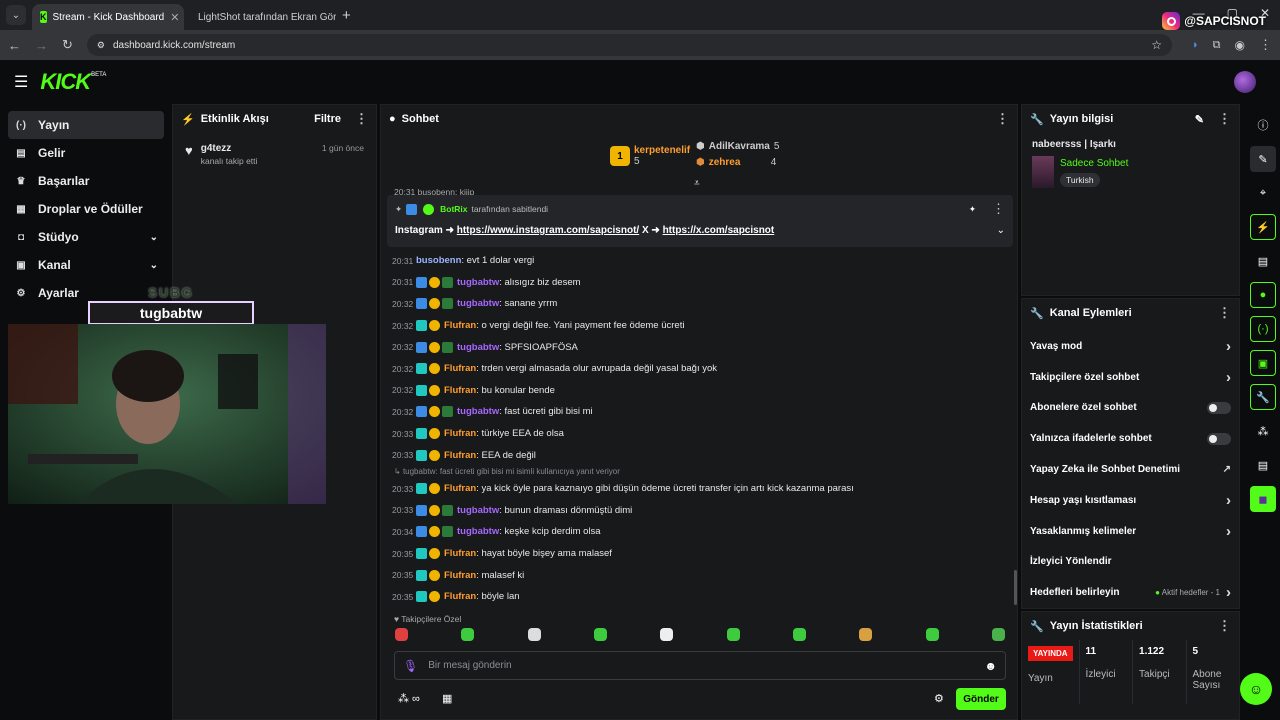  I want to click on extension-icon: ◗, so click(1195, 45).